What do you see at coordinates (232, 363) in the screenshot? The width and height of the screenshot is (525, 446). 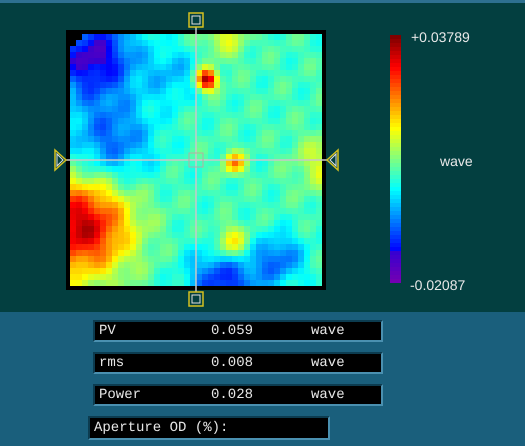 I see `readout-value: 0.008` at bounding box center [232, 363].